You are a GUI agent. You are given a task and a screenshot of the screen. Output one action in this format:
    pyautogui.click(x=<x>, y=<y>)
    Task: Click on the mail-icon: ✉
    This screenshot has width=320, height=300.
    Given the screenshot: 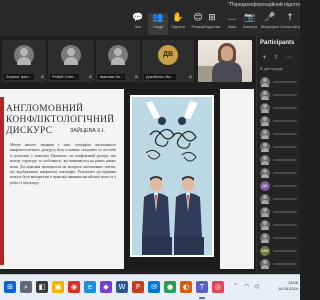 What is the action you would take?
    pyautogui.click(x=154, y=287)
    